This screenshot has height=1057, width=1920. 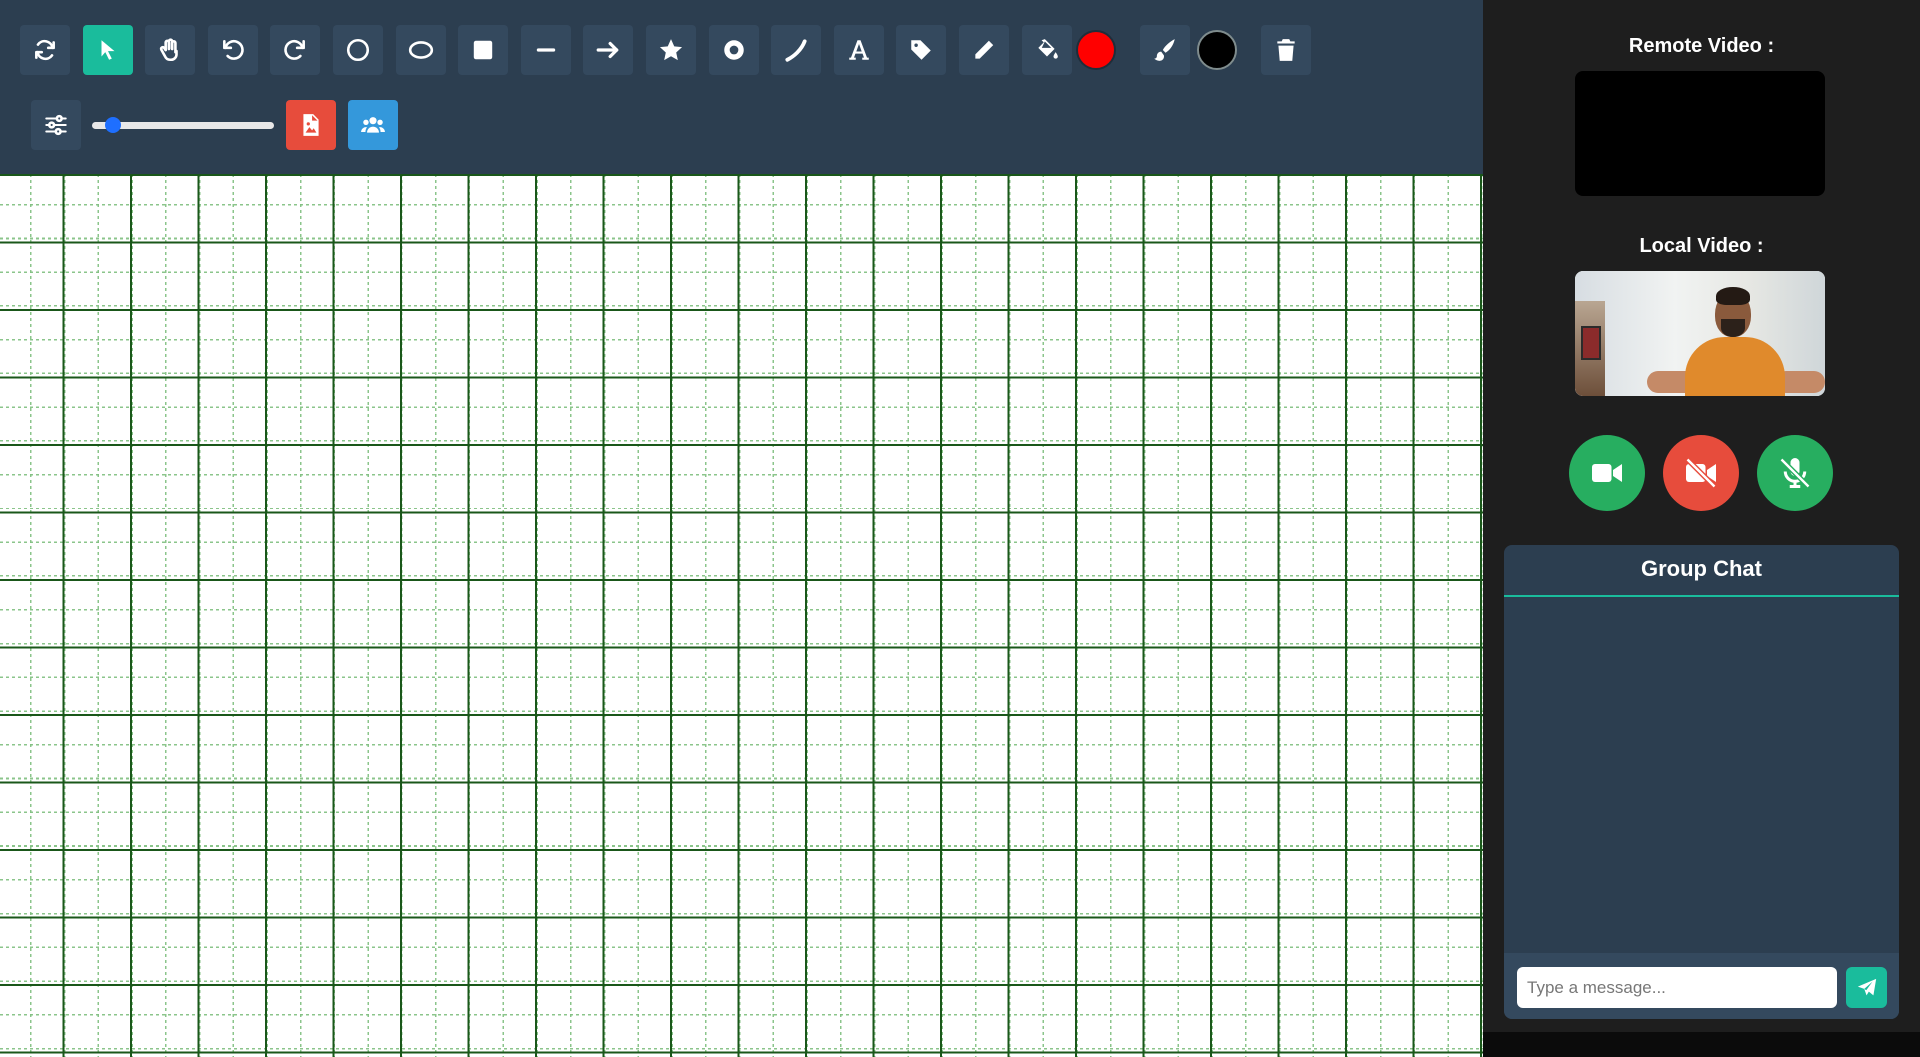 I want to click on arrow-tool-button, so click(x=608, y=50).